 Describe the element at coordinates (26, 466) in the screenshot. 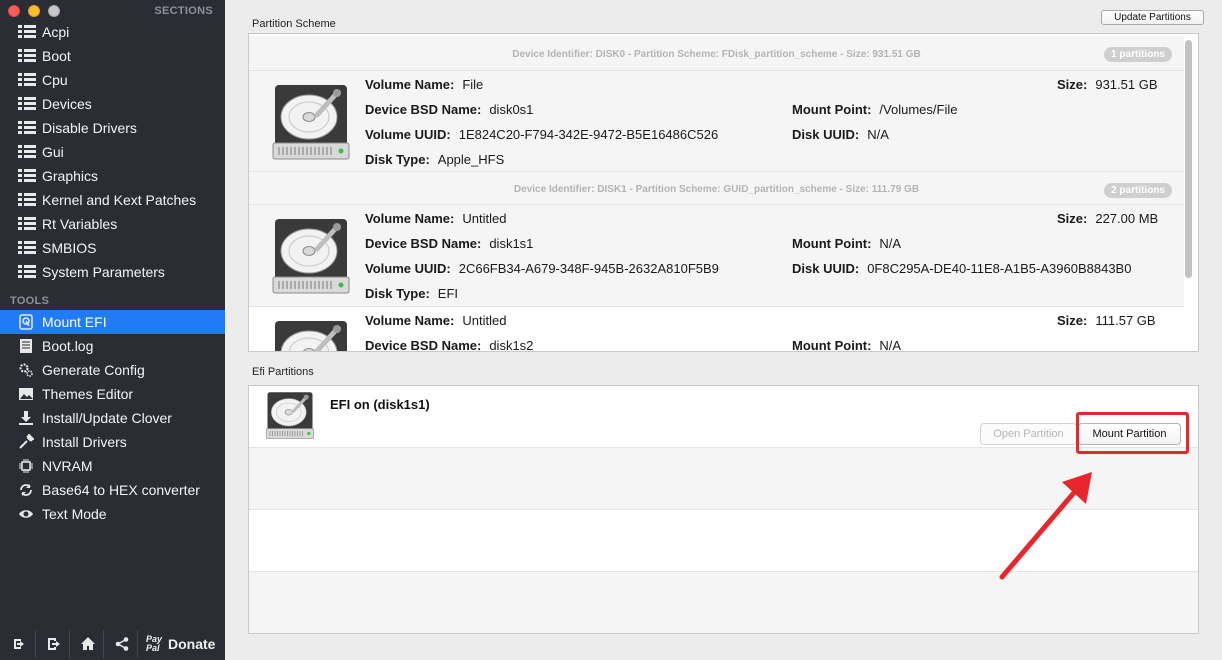

I see `chip-icon` at that location.